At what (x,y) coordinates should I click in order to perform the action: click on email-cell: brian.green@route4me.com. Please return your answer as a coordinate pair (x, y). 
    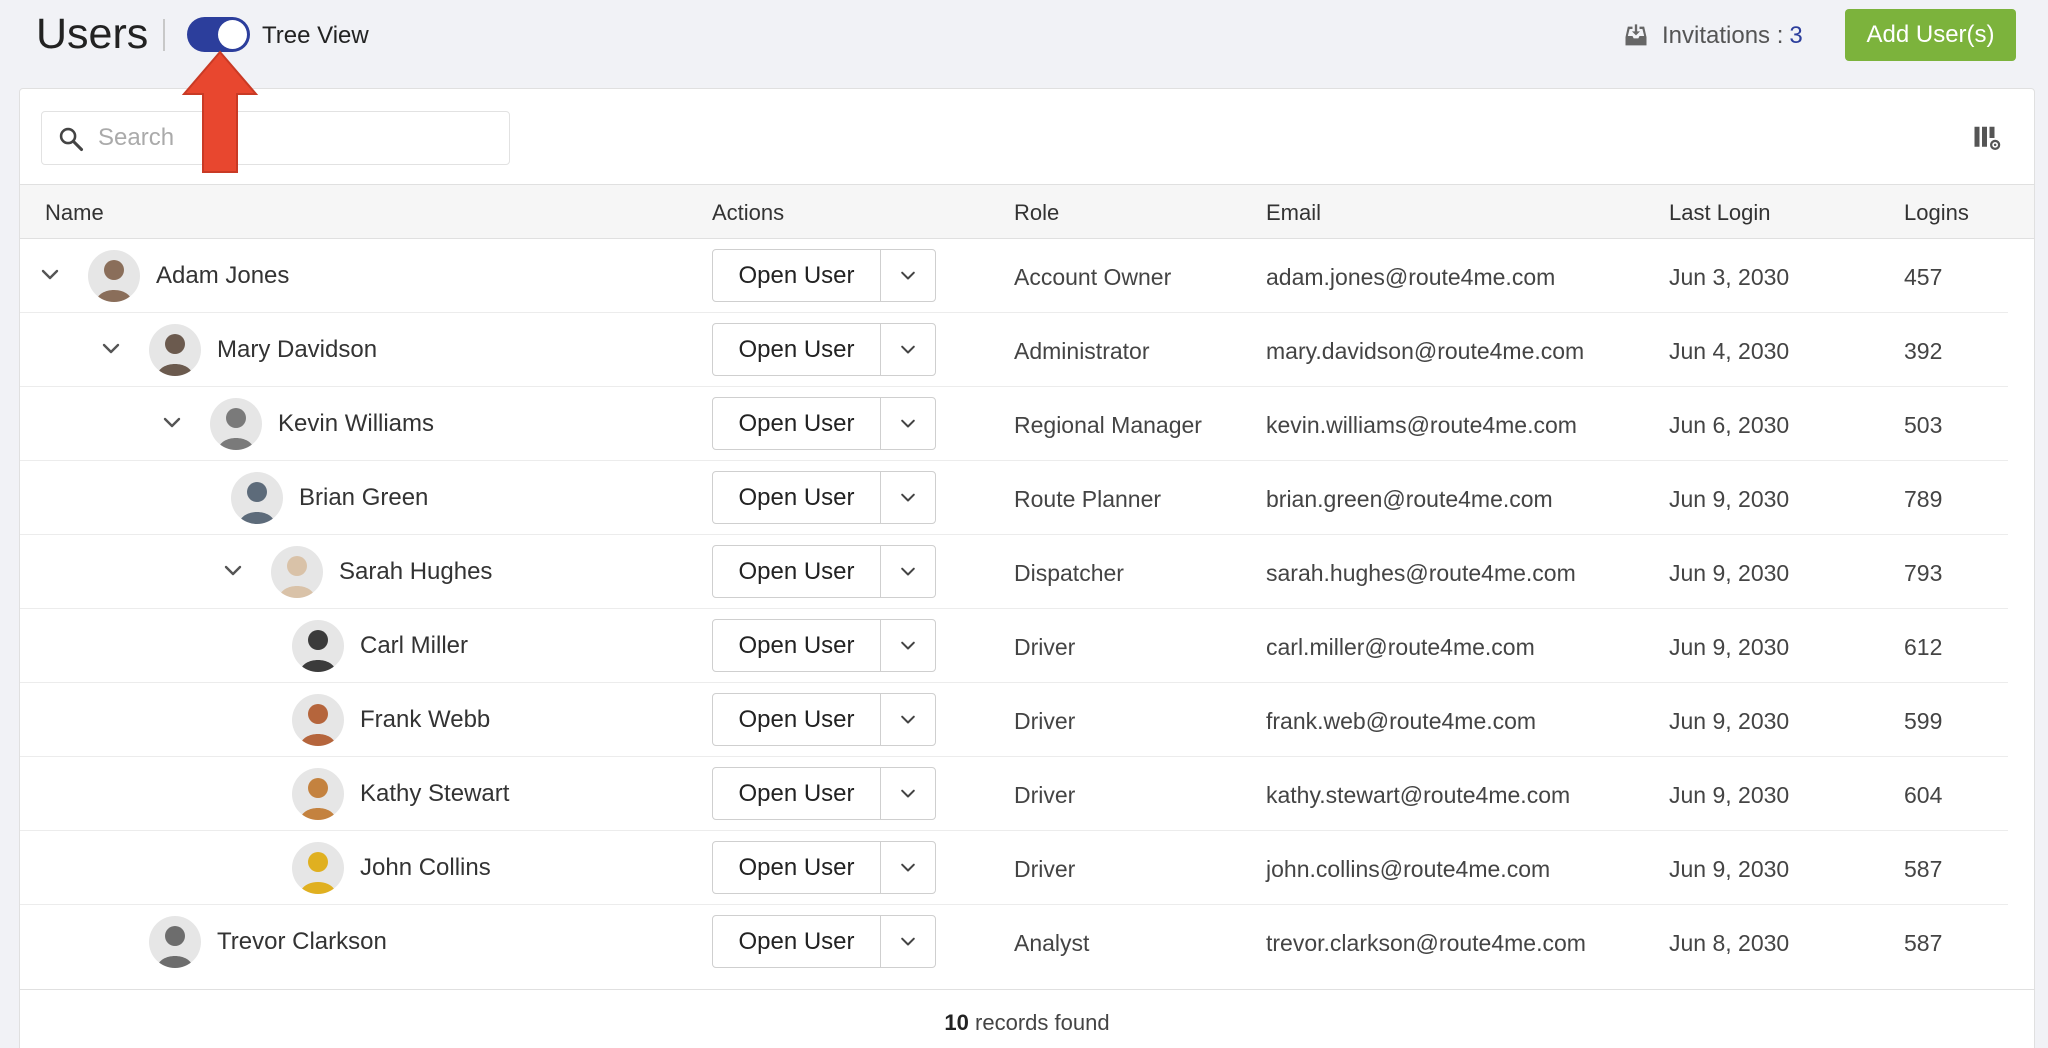
    Looking at the image, I should click on (1409, 499).